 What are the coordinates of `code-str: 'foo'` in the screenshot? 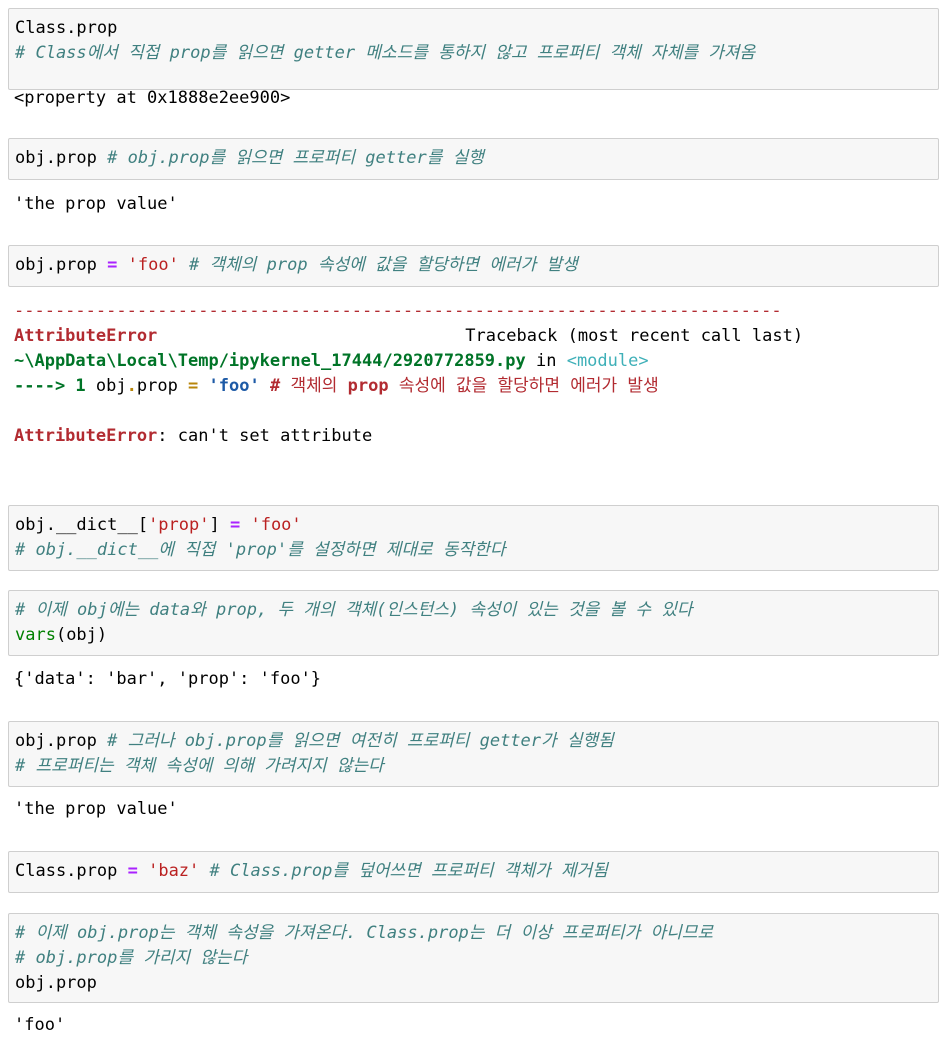 It's located at (234, 386).